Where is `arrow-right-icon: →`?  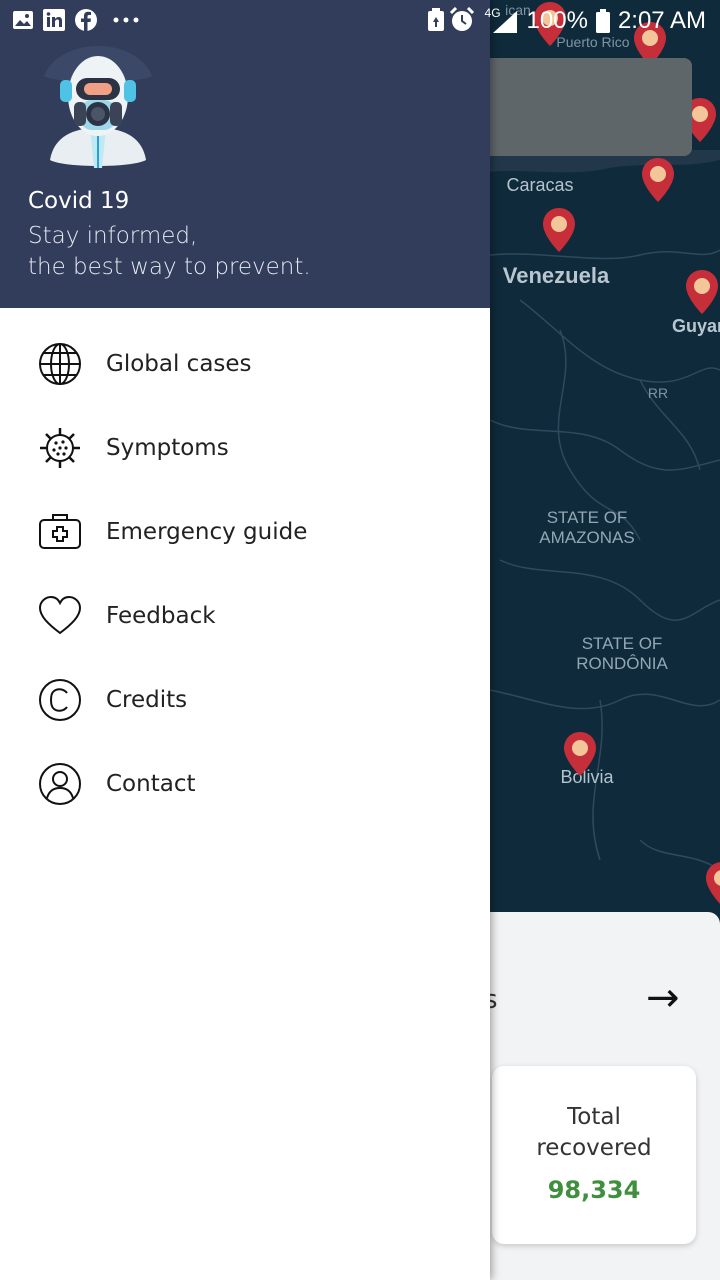 arrow-right-icon: → is located at coordinates (663, 998).